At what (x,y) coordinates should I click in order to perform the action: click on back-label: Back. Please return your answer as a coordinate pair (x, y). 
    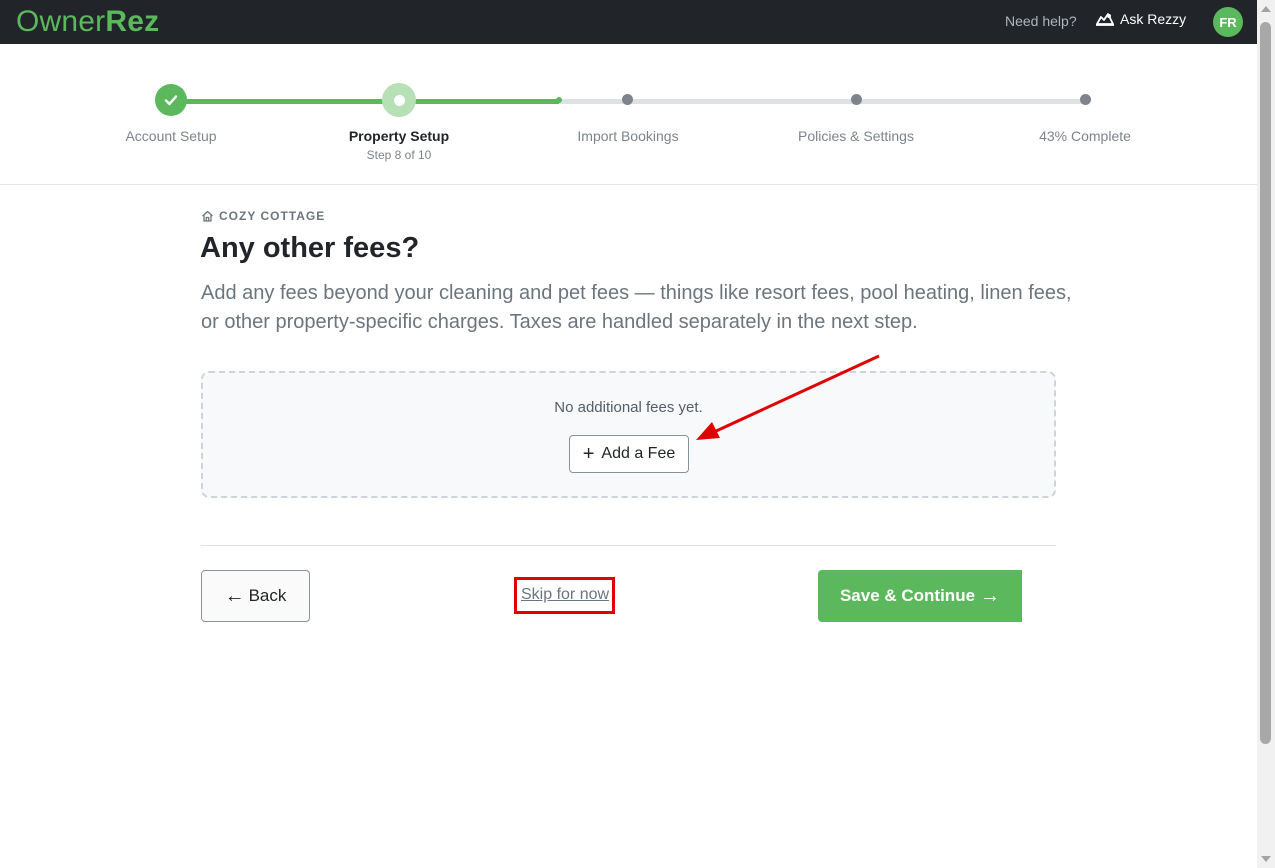
    Looking at the image, I should click on (267, 595).